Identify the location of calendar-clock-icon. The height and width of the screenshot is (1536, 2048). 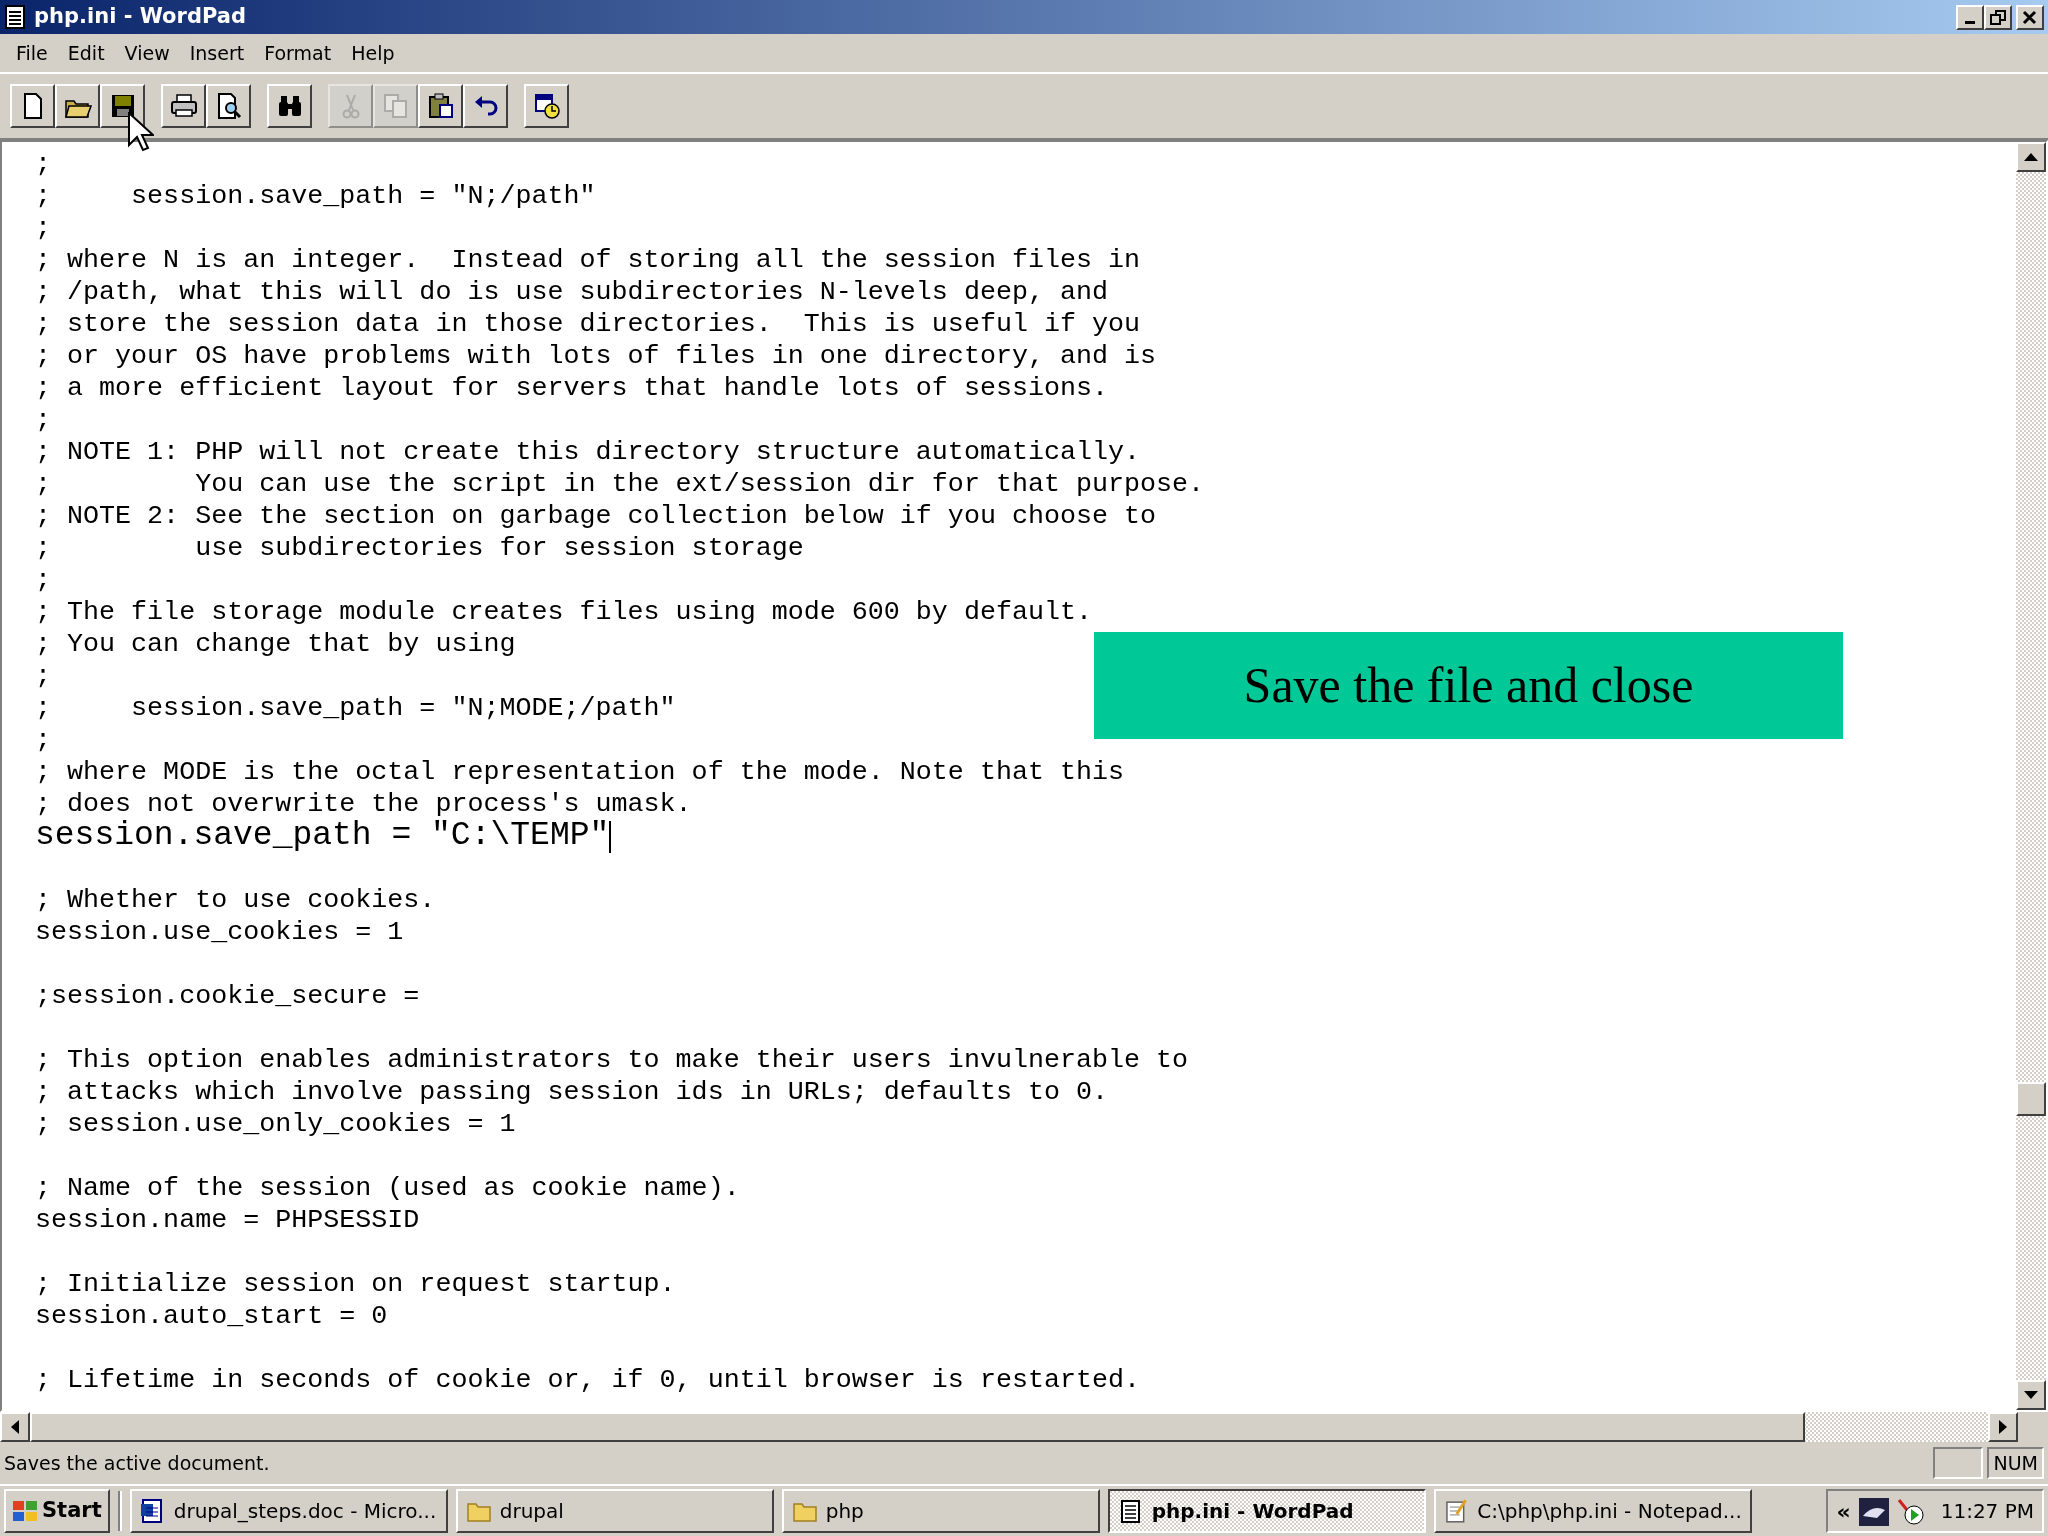
(546, 106).